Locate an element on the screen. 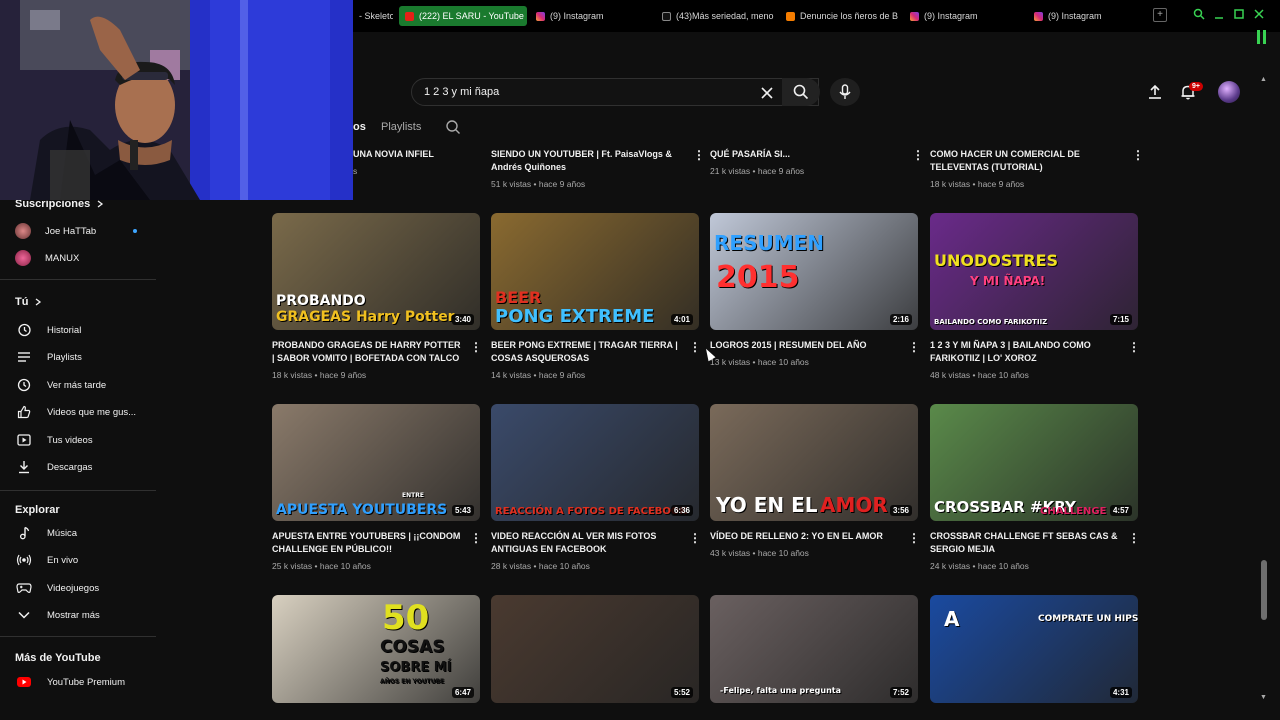 Image resolution: width=1280 pixels, height=720 pixels. duration-badge: 4:31 is located at coordinates (1120, 692).